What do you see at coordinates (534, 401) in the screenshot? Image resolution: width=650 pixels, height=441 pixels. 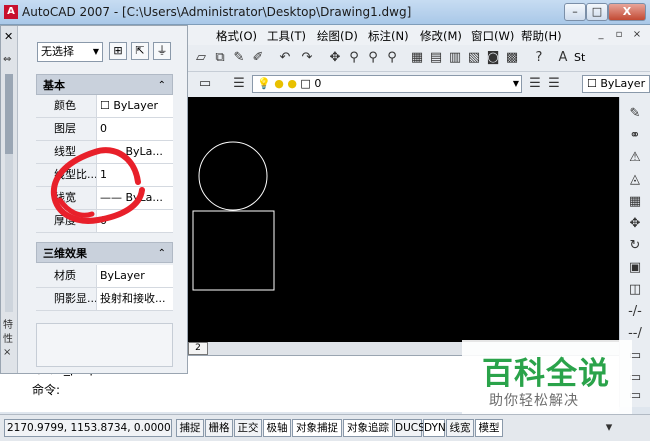 I see `watermark-slogan: 助你轻松解决` at bounding box center [534, 401].